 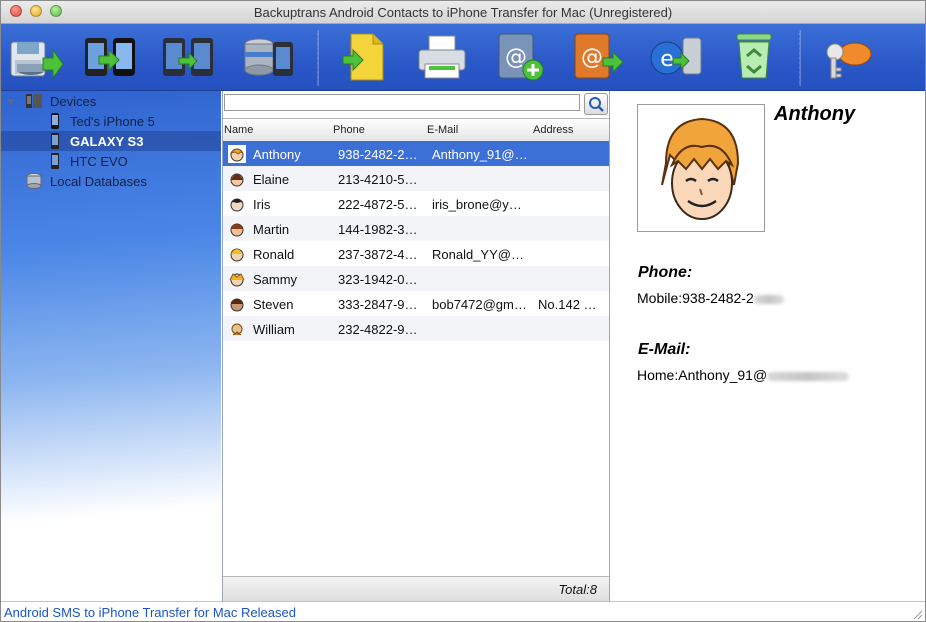 I want to click on print-icon, so click(x=442, y=57).